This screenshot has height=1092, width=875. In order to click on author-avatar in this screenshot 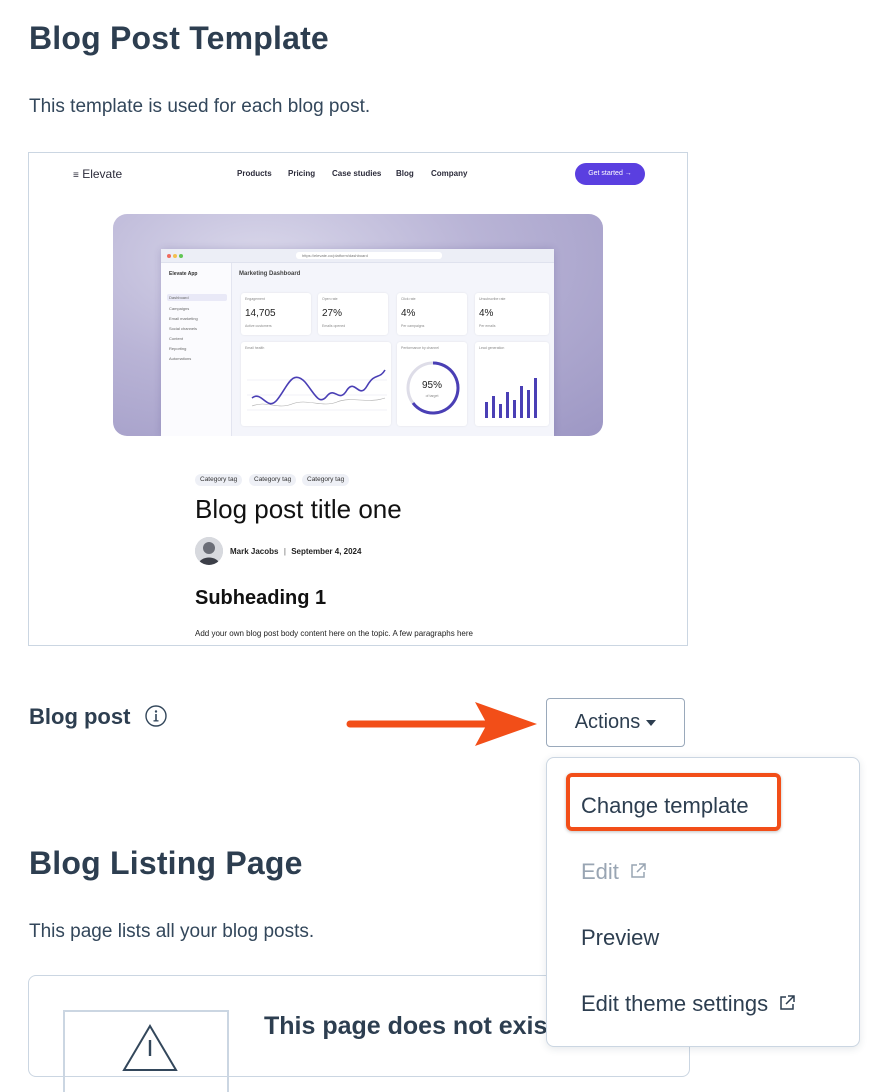, I will do `click(209, 551)`.